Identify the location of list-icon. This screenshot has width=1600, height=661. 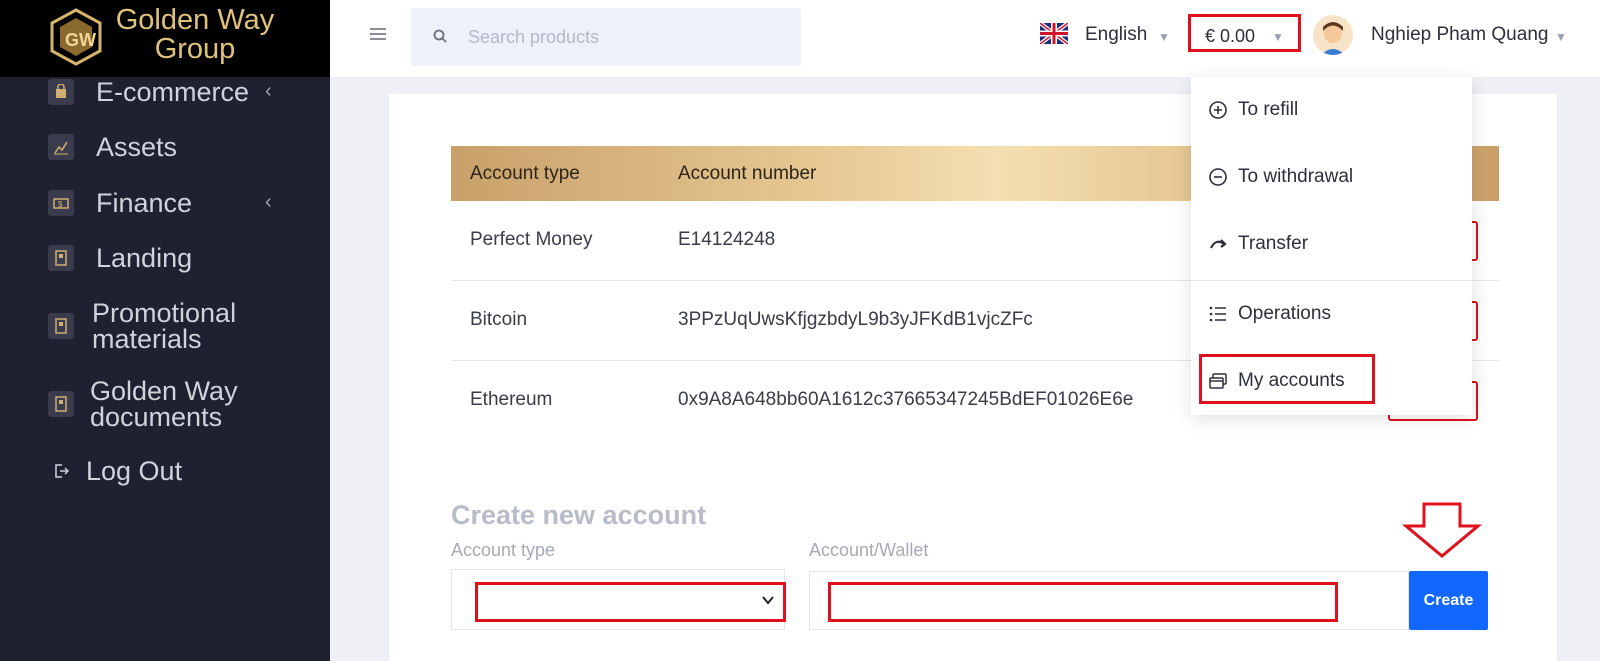
(1217, 314).